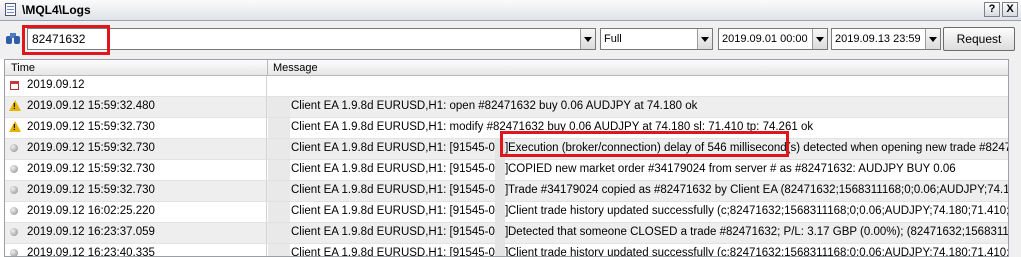 Image resolution: width=1021 pixels, height=257 pixels. I want to click on time-cell: 2019.09.12 16:23:37.059, so click(136, 233).